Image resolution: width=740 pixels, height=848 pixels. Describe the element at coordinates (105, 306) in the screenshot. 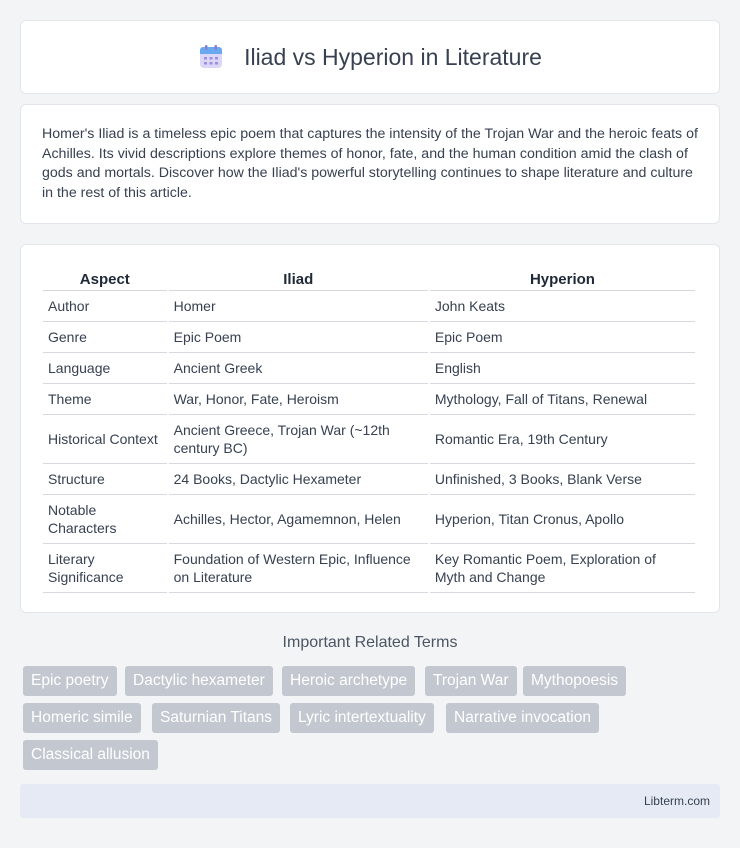

I see `table-cell: Author` at that location.